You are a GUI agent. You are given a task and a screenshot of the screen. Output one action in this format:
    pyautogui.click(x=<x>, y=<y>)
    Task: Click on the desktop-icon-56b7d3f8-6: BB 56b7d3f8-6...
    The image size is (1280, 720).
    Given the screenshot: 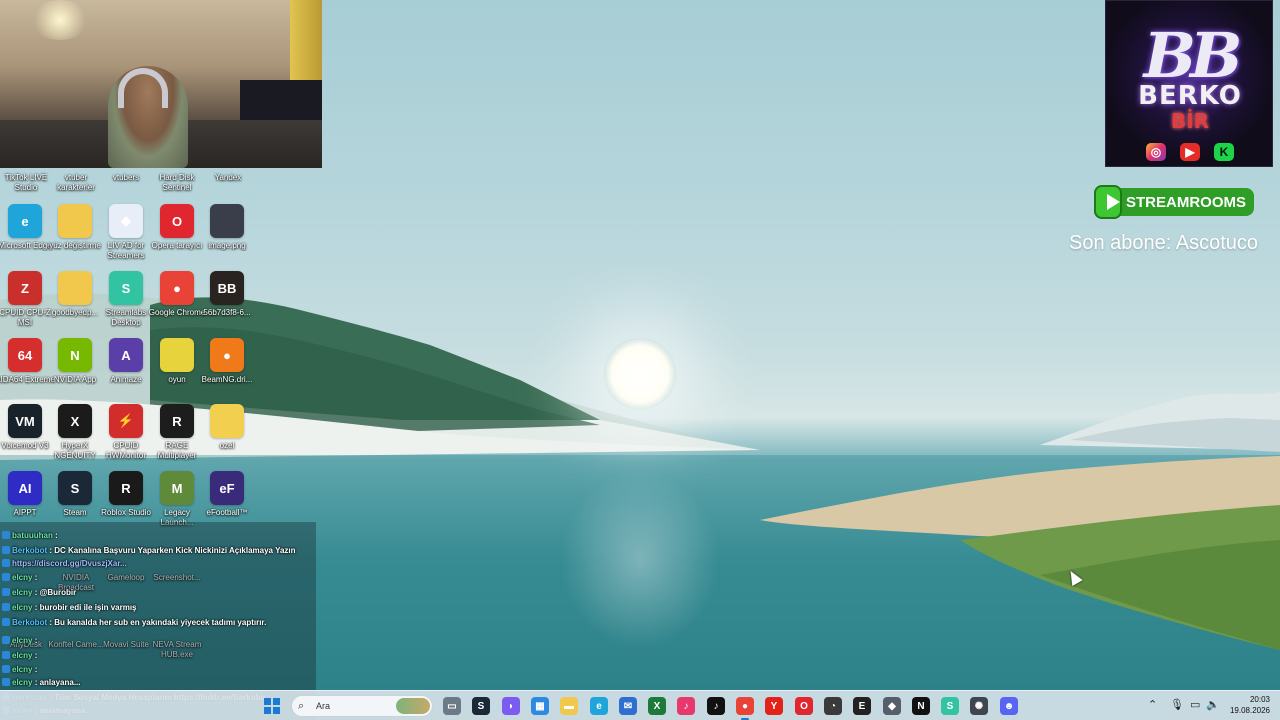 What is the action you would take?
    pyautogui.click(x=227, y=294)
    